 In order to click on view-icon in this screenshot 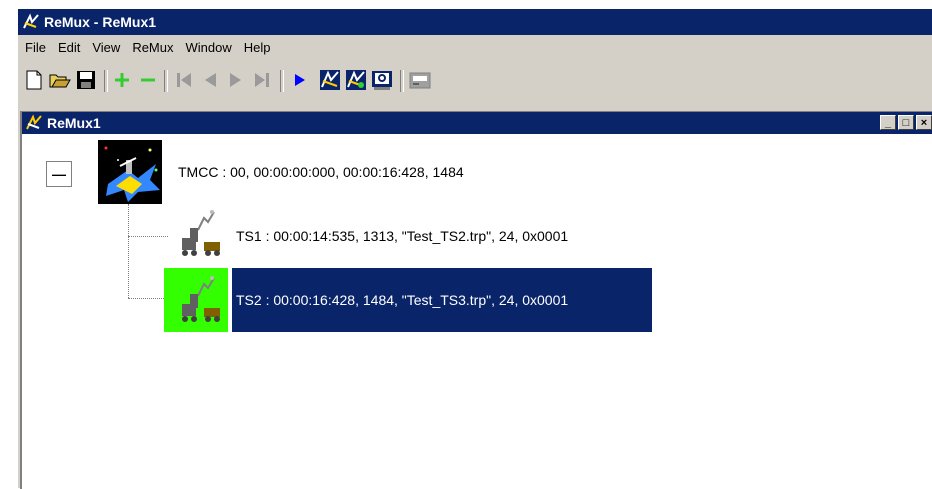, I will do `click(382, 80)`.